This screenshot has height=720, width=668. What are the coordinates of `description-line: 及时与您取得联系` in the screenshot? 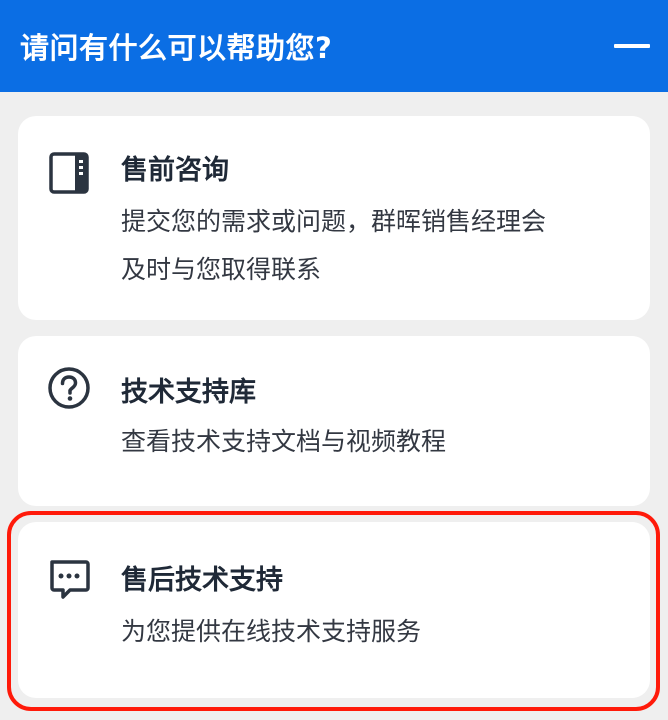 It's located at (221, 269).